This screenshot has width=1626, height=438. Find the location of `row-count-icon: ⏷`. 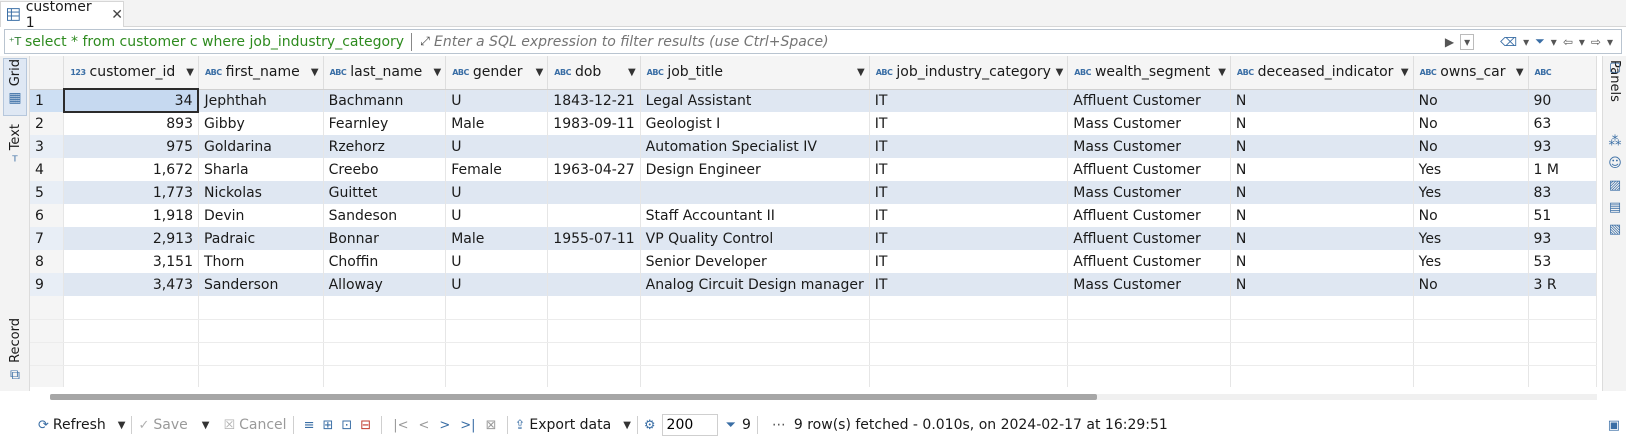

row-count-icon: ⏷ is located at coordinates (731, 425).